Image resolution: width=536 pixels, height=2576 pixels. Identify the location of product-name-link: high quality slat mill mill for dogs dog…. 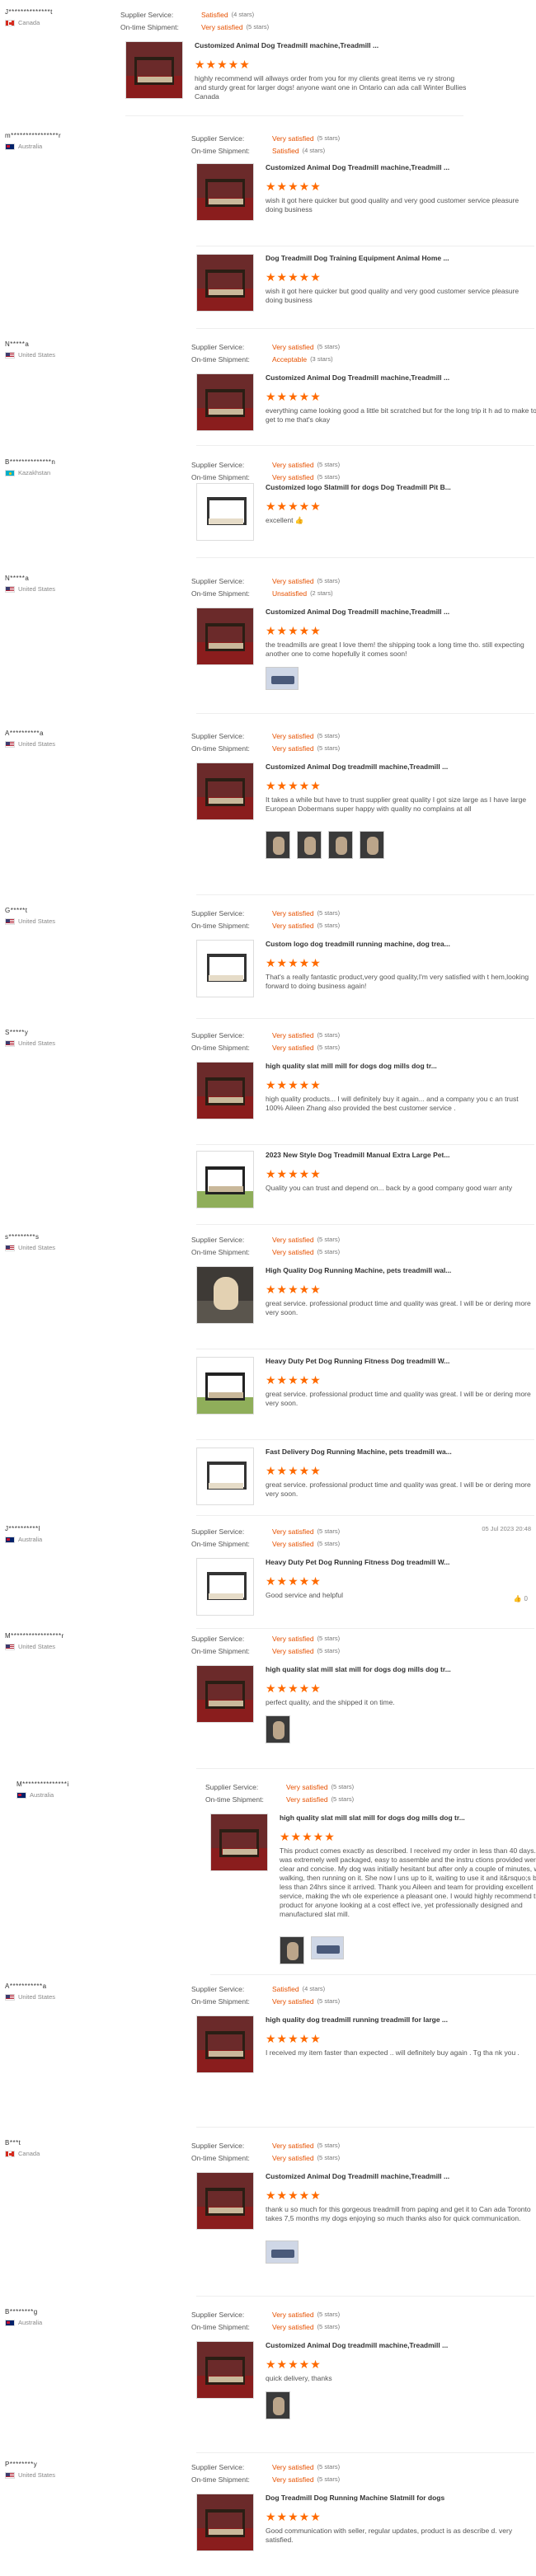
(351, 1066).